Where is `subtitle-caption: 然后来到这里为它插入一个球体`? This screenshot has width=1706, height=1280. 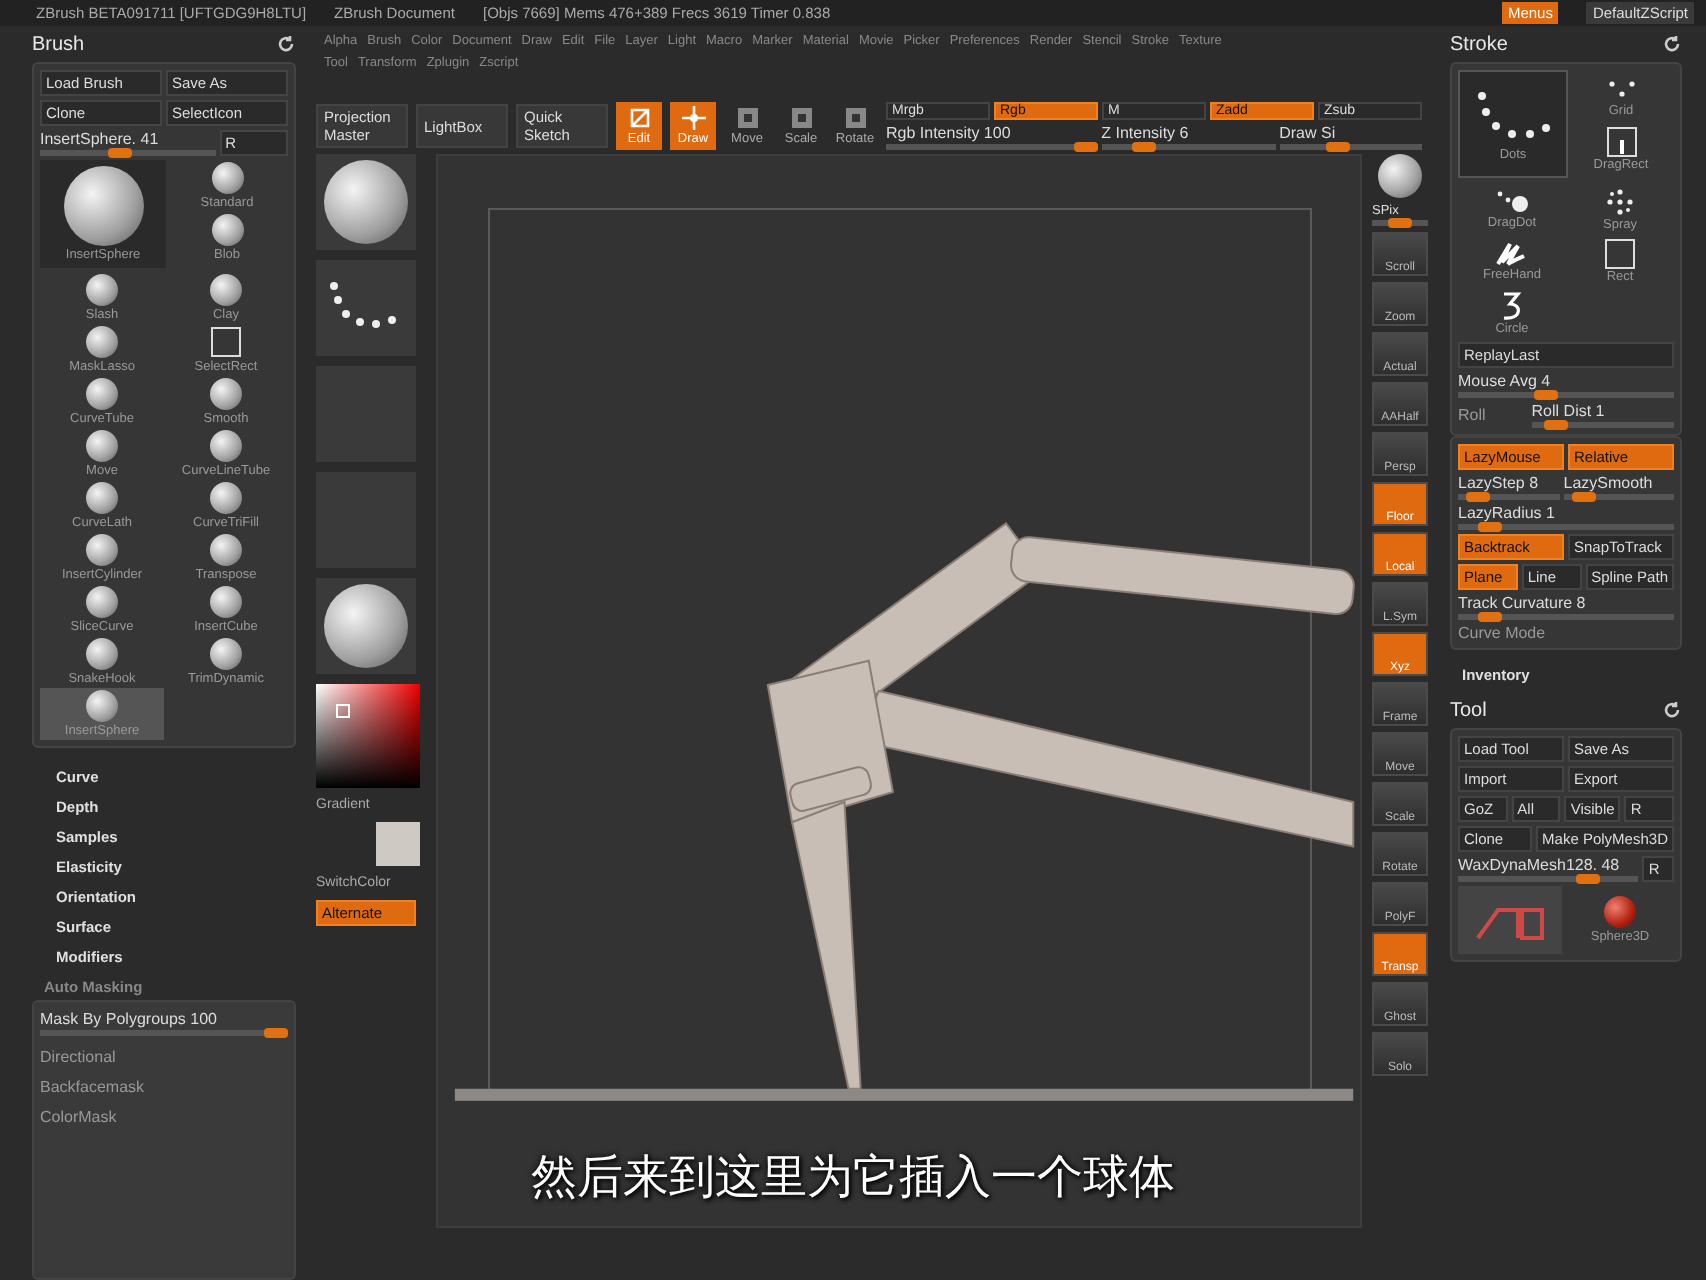 subtitle-caption: 然后来到这里为它插入一个球体 is located at coordinates (853, 1179).